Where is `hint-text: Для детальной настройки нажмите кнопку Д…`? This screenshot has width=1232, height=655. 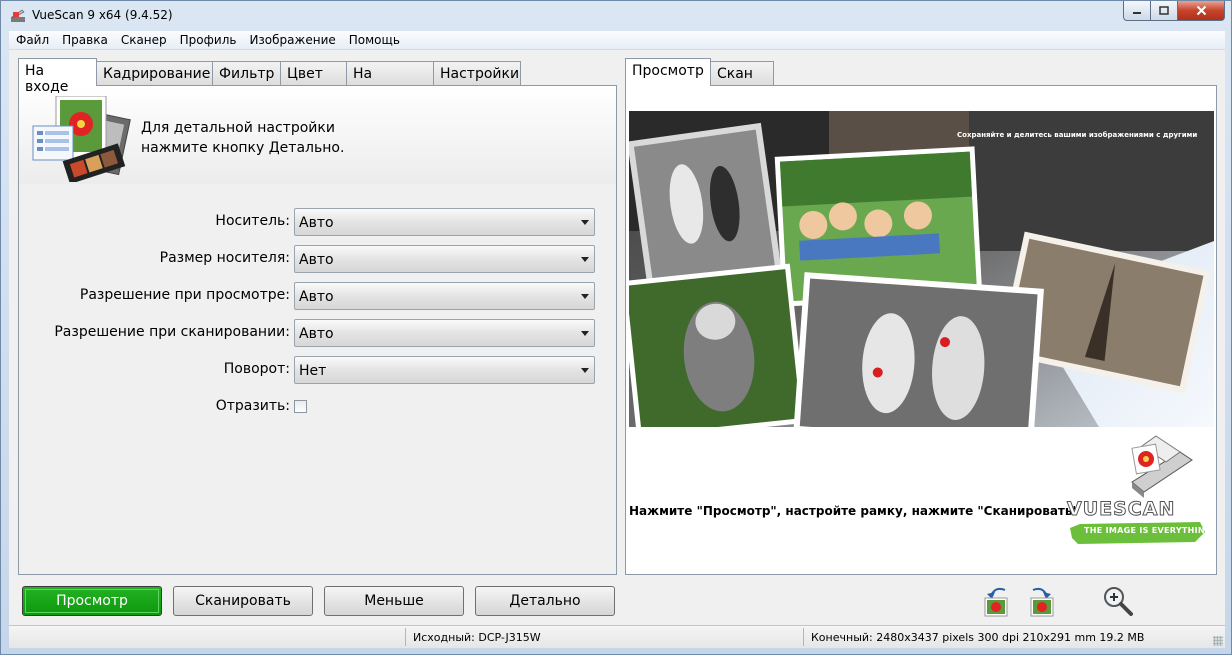 hint-text: Для детальной настройки нажмите кнопку Д… is located at coordinates (291, 138).